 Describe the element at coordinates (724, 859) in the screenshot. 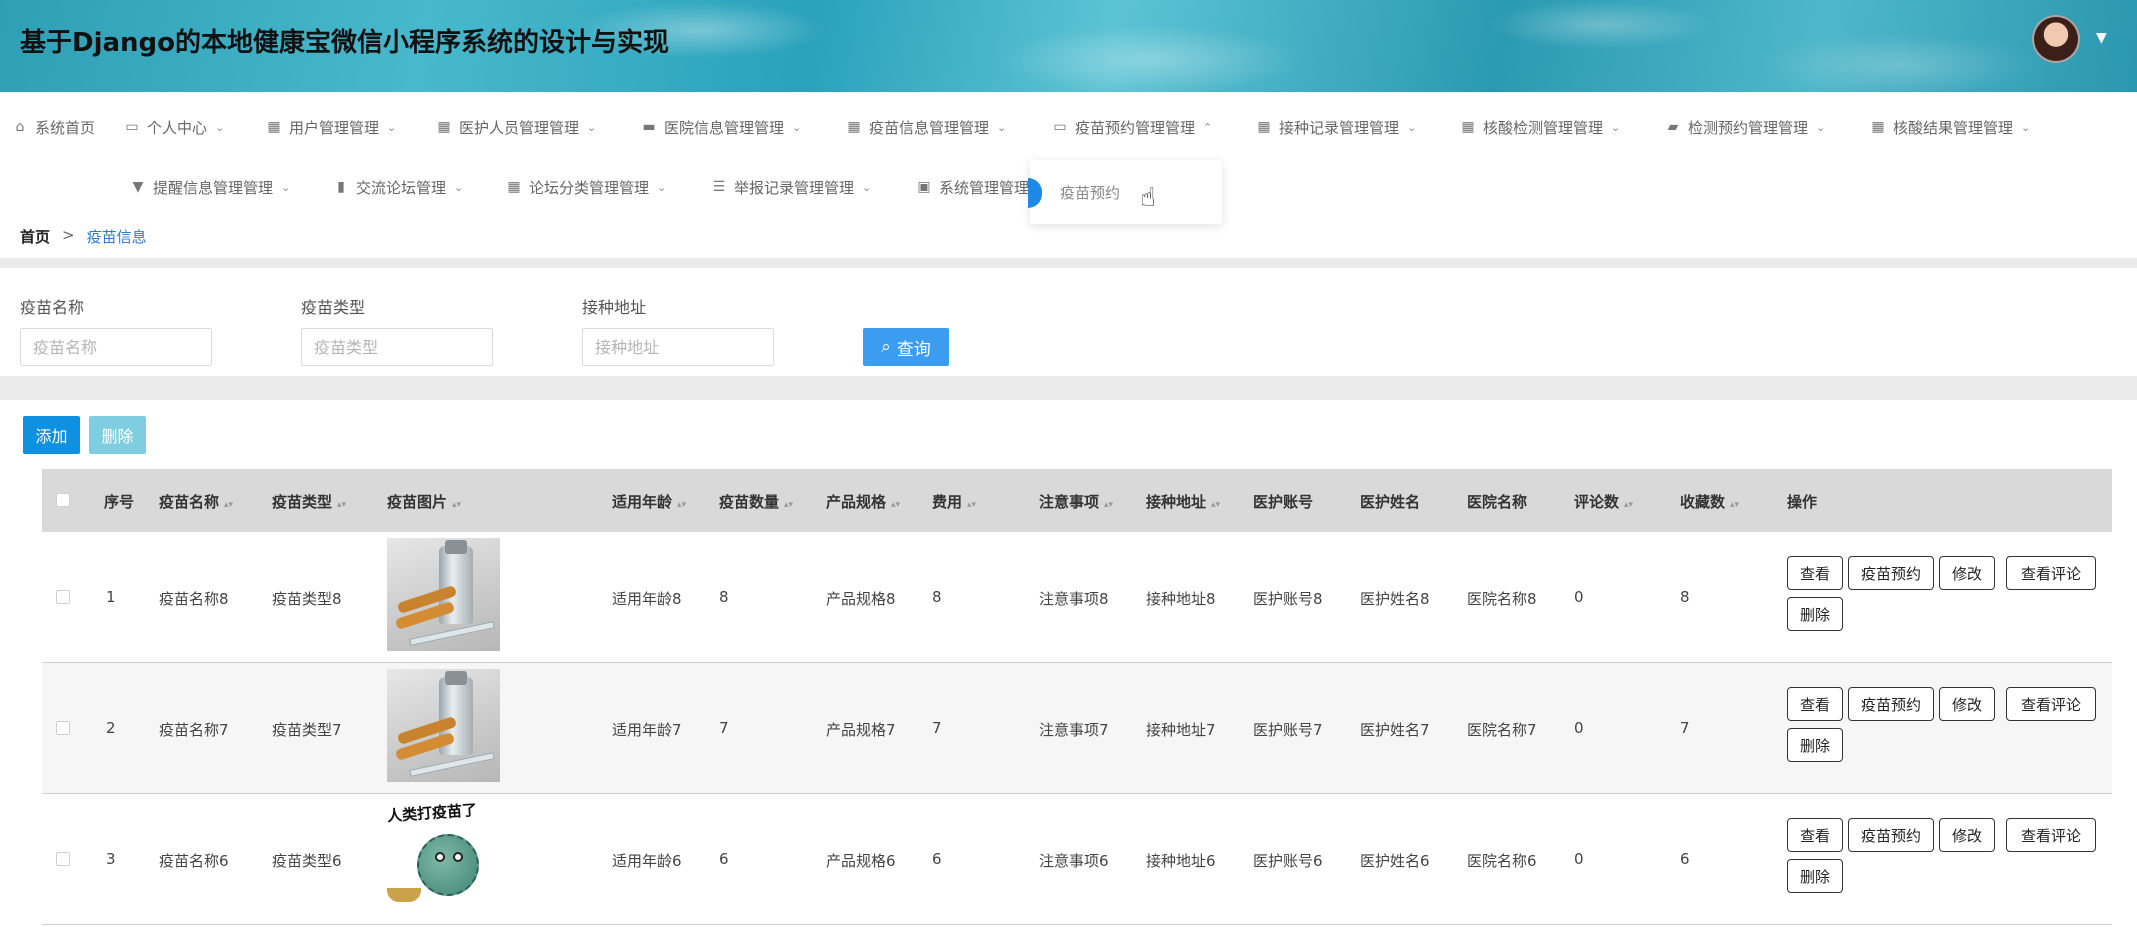

I see `cell-quantity: 6` at that location.